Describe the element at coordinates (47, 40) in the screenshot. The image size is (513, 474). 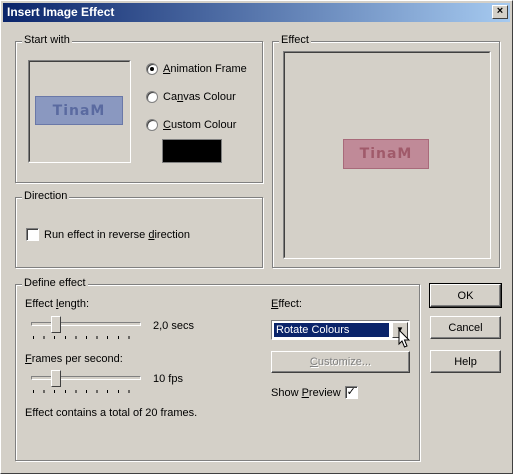
I see `start-with-label: Start with` at that location.